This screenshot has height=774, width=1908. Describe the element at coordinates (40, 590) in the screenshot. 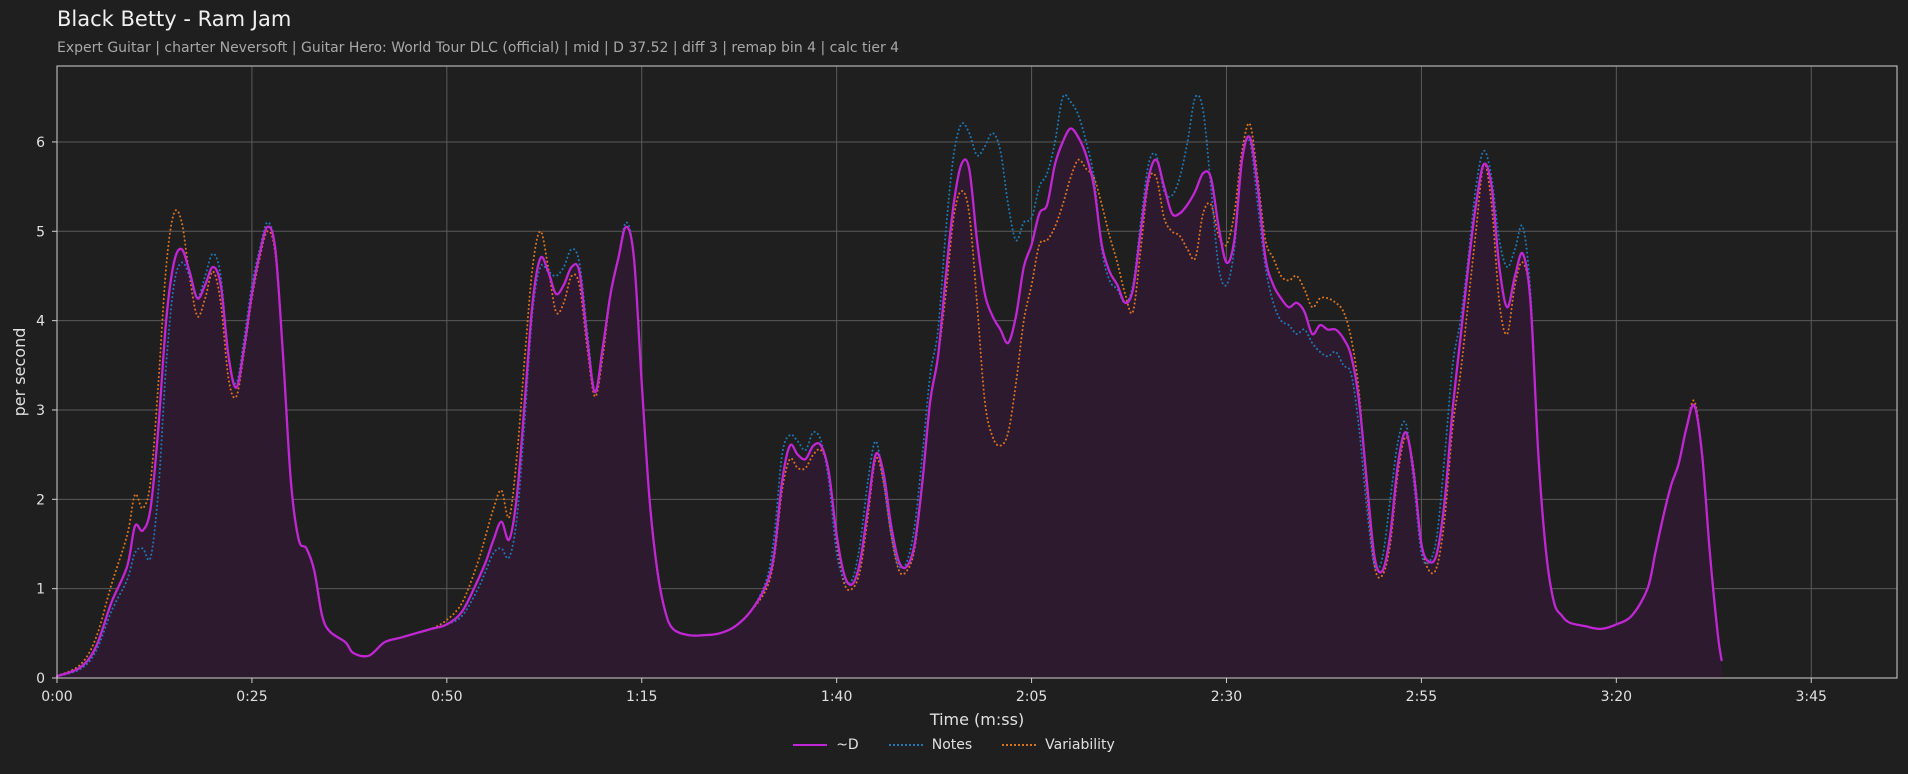

I see `y-tick-label: 1` at that location.